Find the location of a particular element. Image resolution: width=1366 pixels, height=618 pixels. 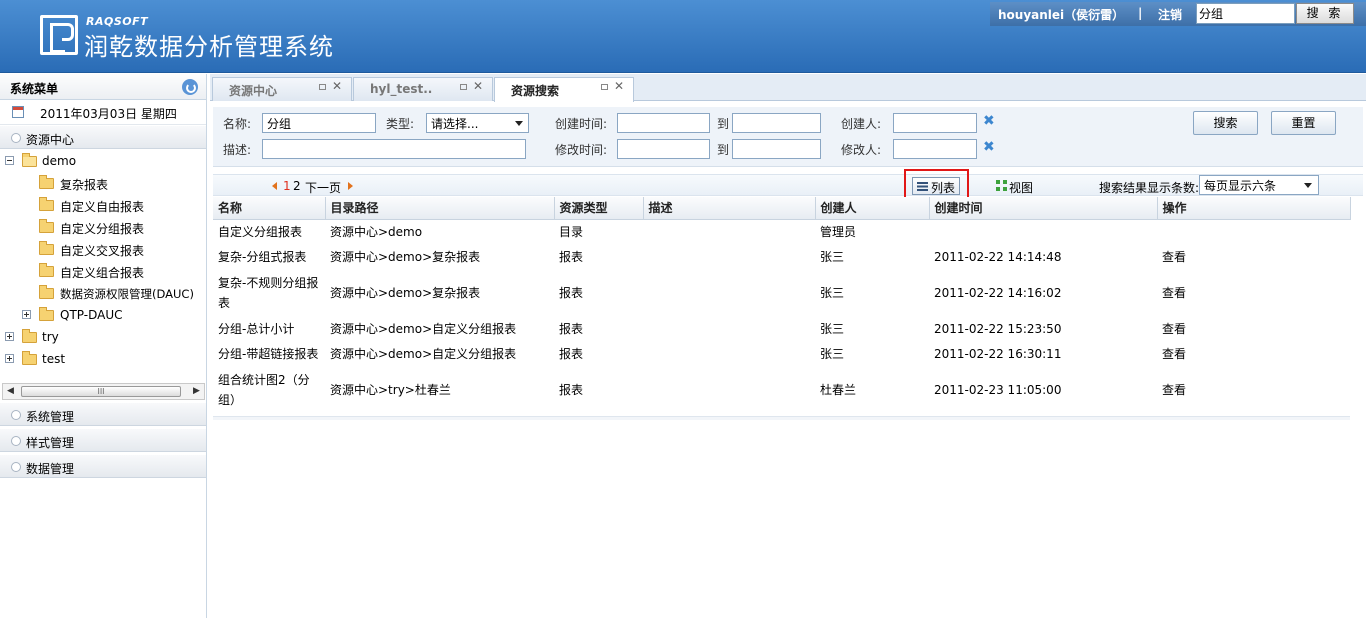

modified-from-input is located at coordinates (663, 149).